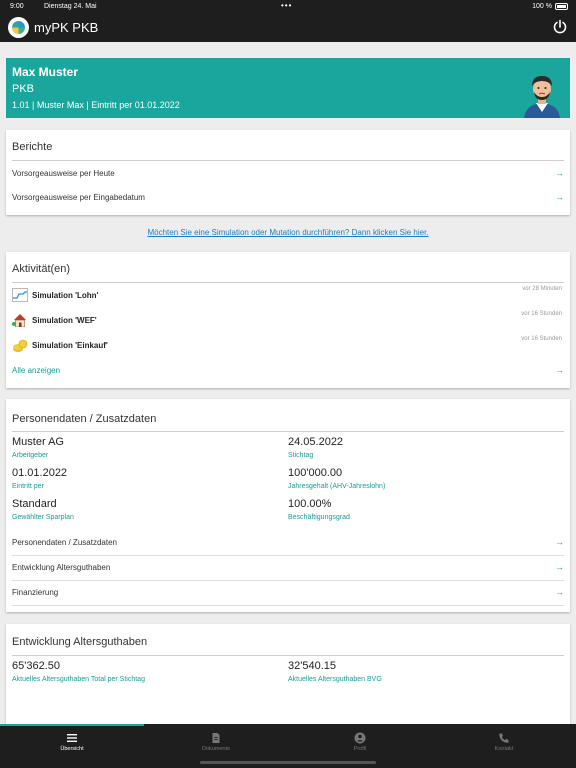 Image resolution: width=576 pixels, height=768 pixels. I want to click on activity-label: Simulation 'Lohn', so click(65, 295).